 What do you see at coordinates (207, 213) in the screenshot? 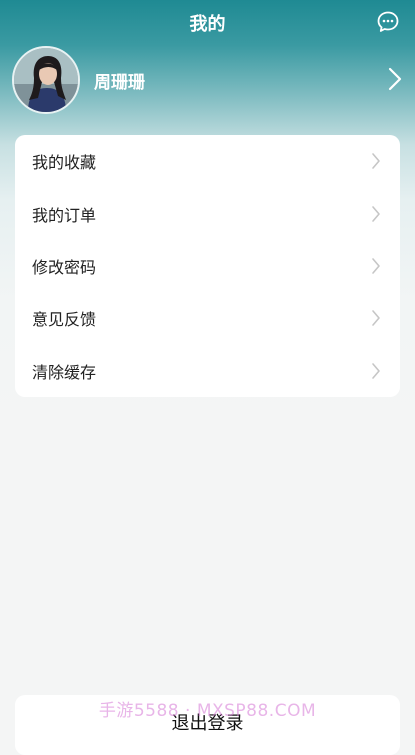
I see `menu-item-orders: 我的订单` at bounding box center [207, 213].